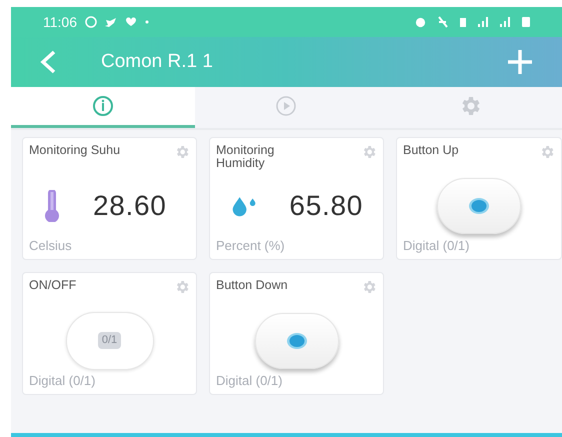  Describe the element at coordinates (60, 22) in the screenshot. I see `status-time: 11:06` at that location.